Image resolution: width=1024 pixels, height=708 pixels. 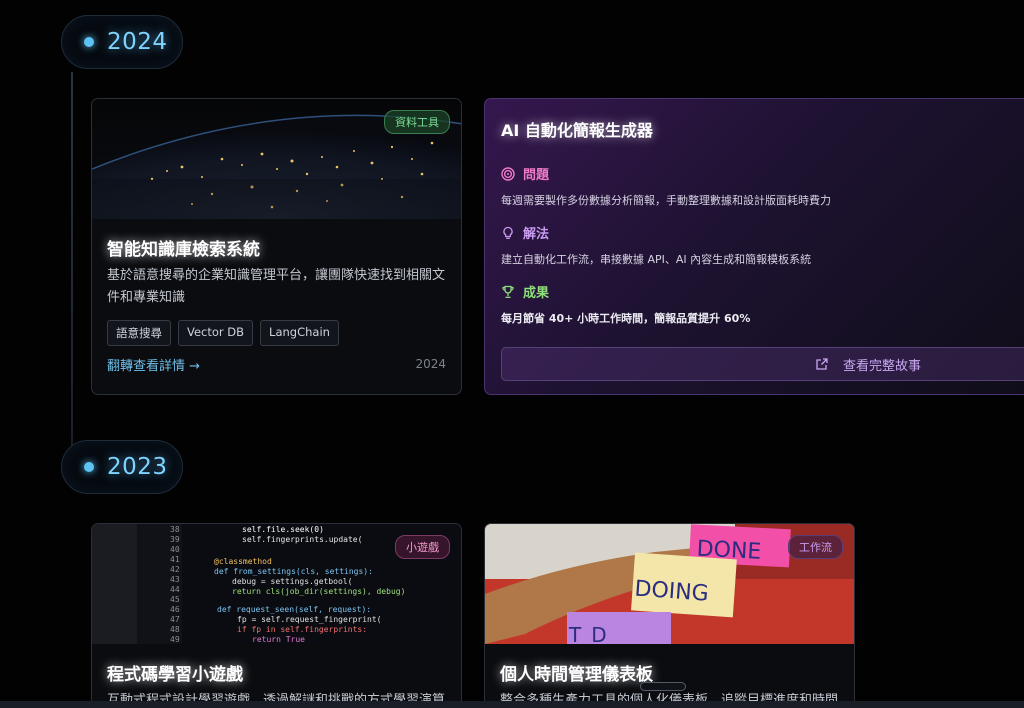 What do you see at coordinates (175, 599) in the screenshot?
I see `svg-text: 45` at bounding box center [175, 599].